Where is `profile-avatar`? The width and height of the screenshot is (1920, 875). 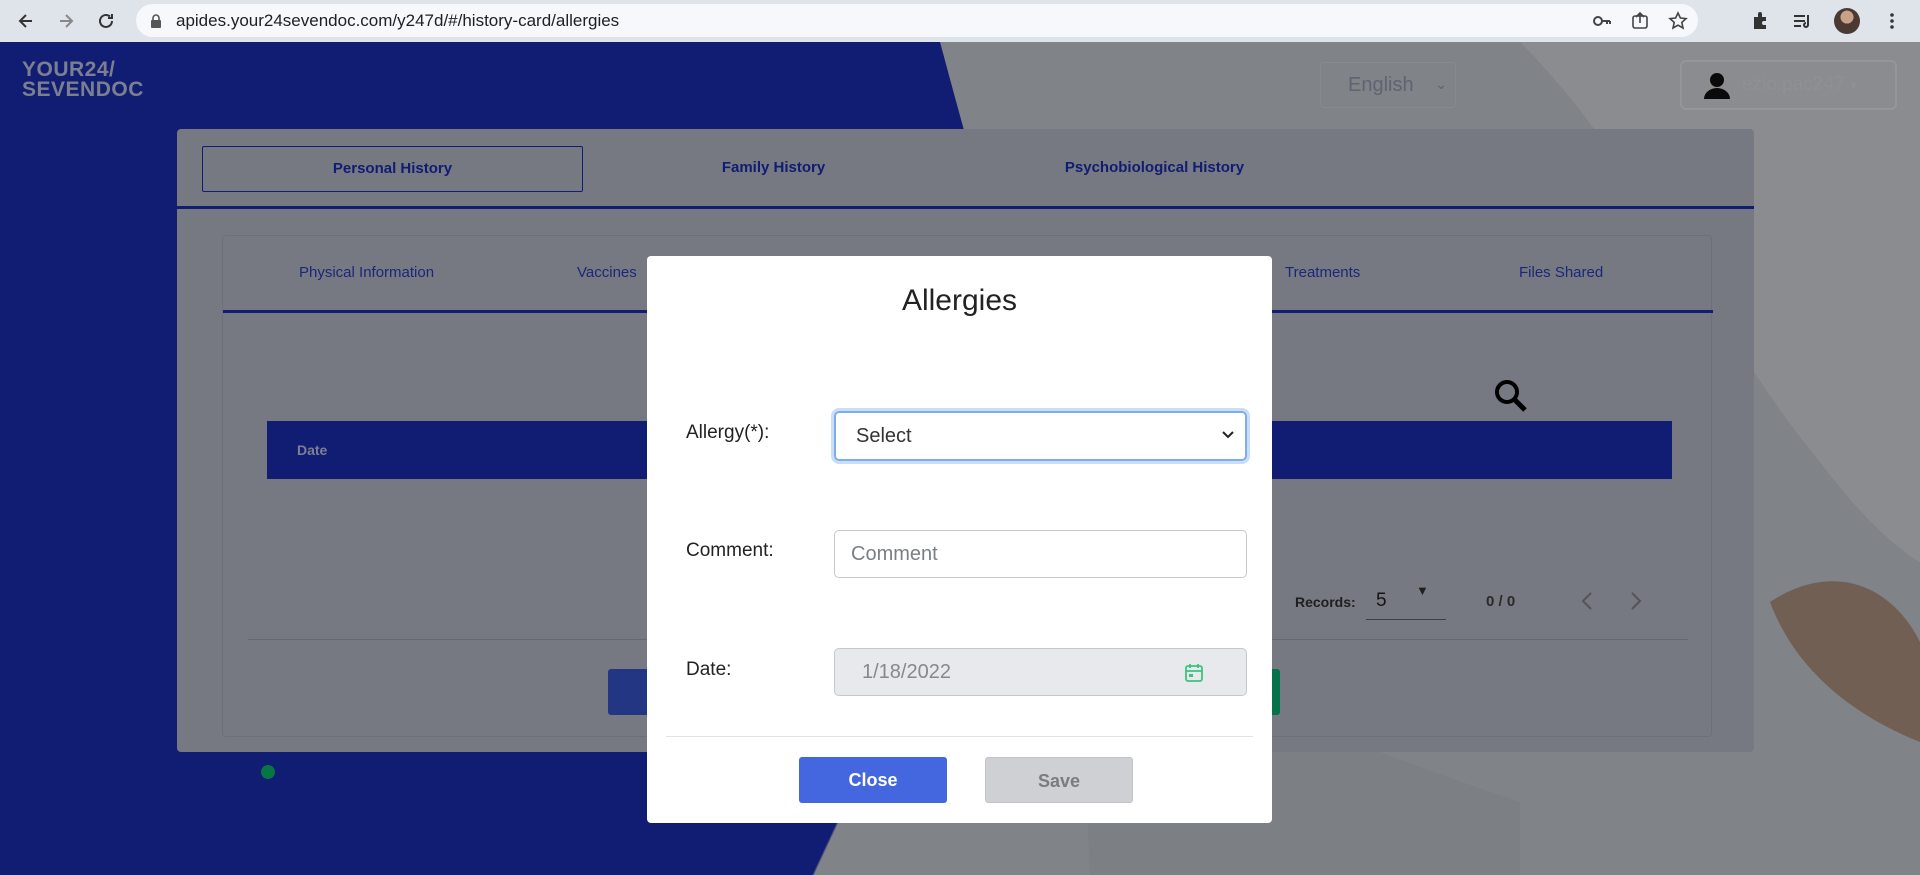 profile-avatar is located at coordinates (1847, 21).